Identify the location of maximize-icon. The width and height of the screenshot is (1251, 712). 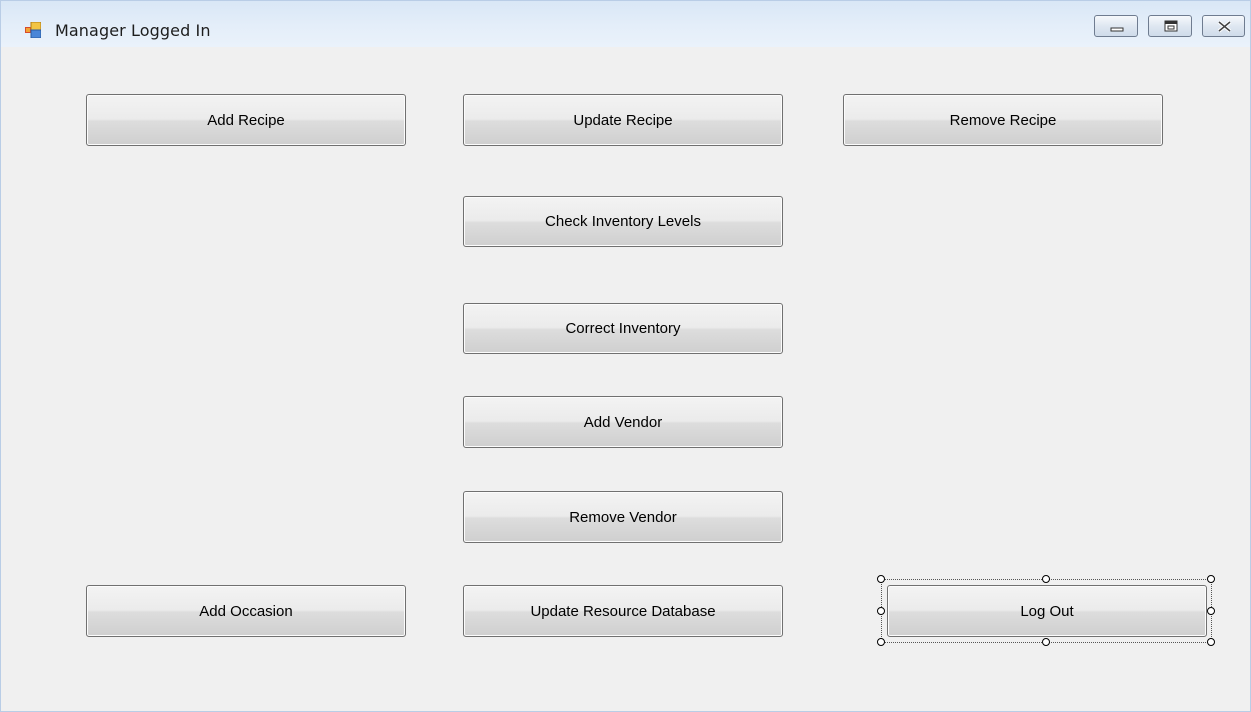
(1171, 26).